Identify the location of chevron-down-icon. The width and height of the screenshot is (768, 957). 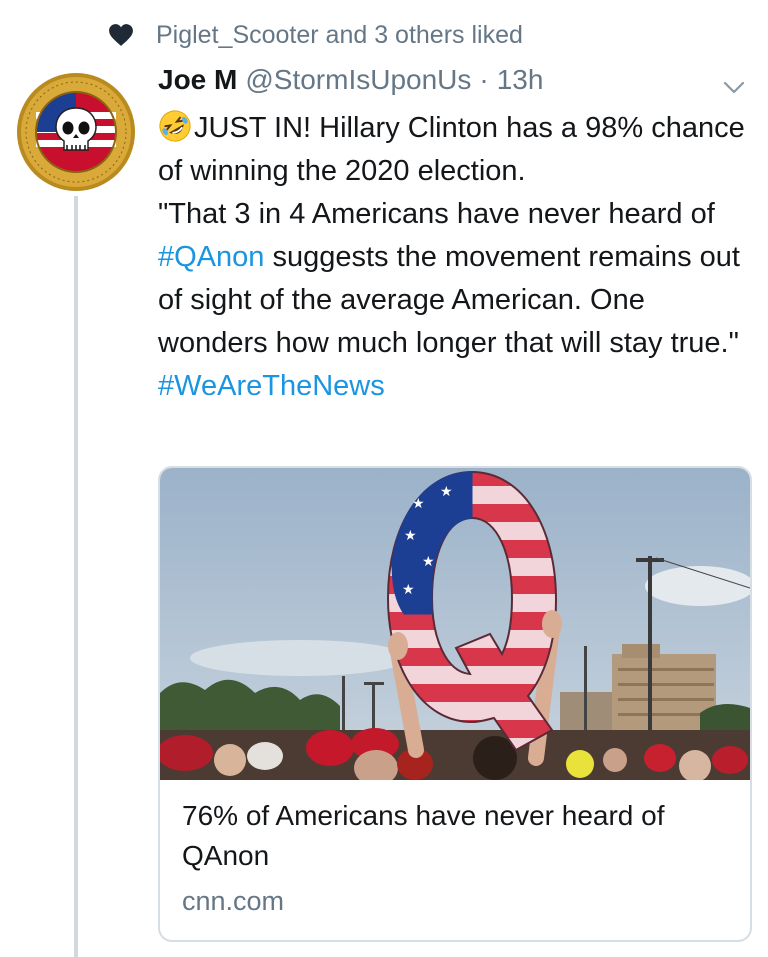
(734, 88).